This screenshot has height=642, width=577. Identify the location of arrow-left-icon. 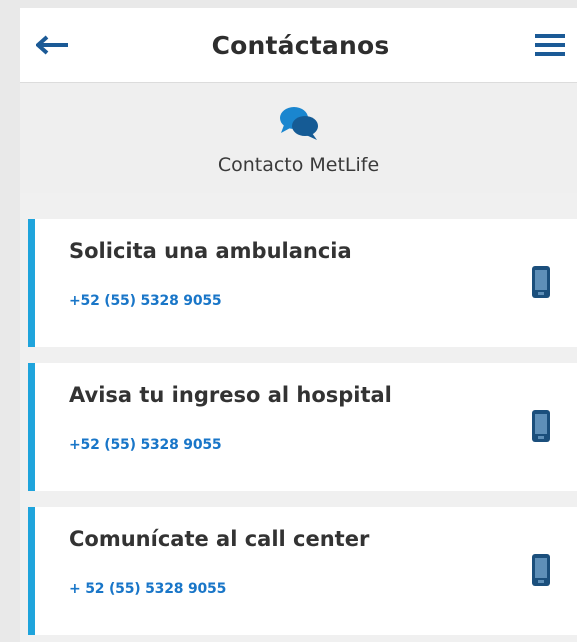
(52, 45).